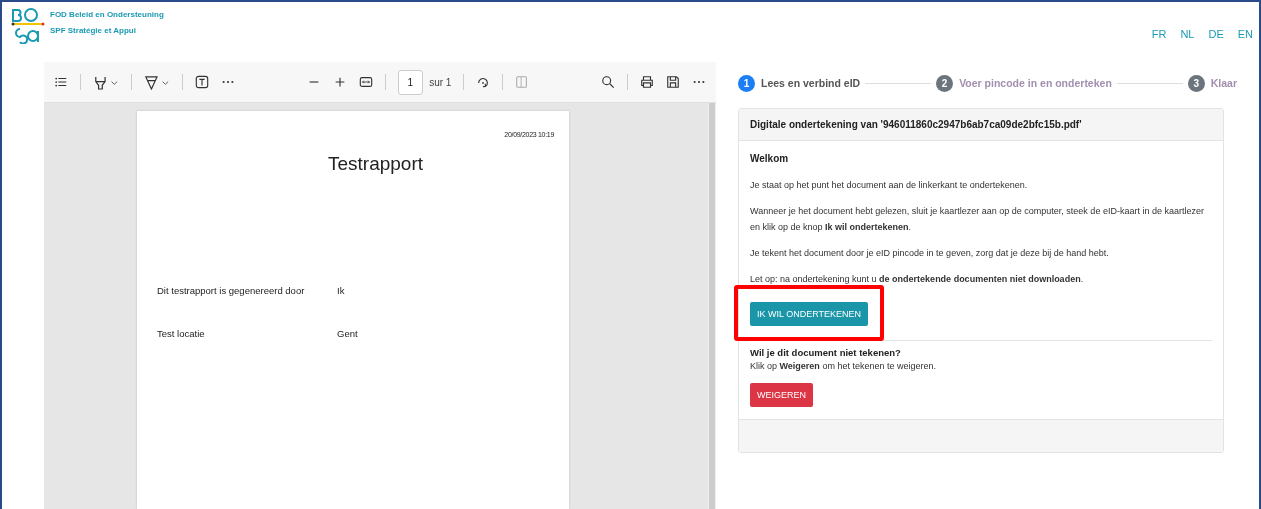 The image size is (1261, 509). What do you see at coordinates (365, 82) in the screenshot?
I see `fit-width-icon` at bounding box center [365, 82].